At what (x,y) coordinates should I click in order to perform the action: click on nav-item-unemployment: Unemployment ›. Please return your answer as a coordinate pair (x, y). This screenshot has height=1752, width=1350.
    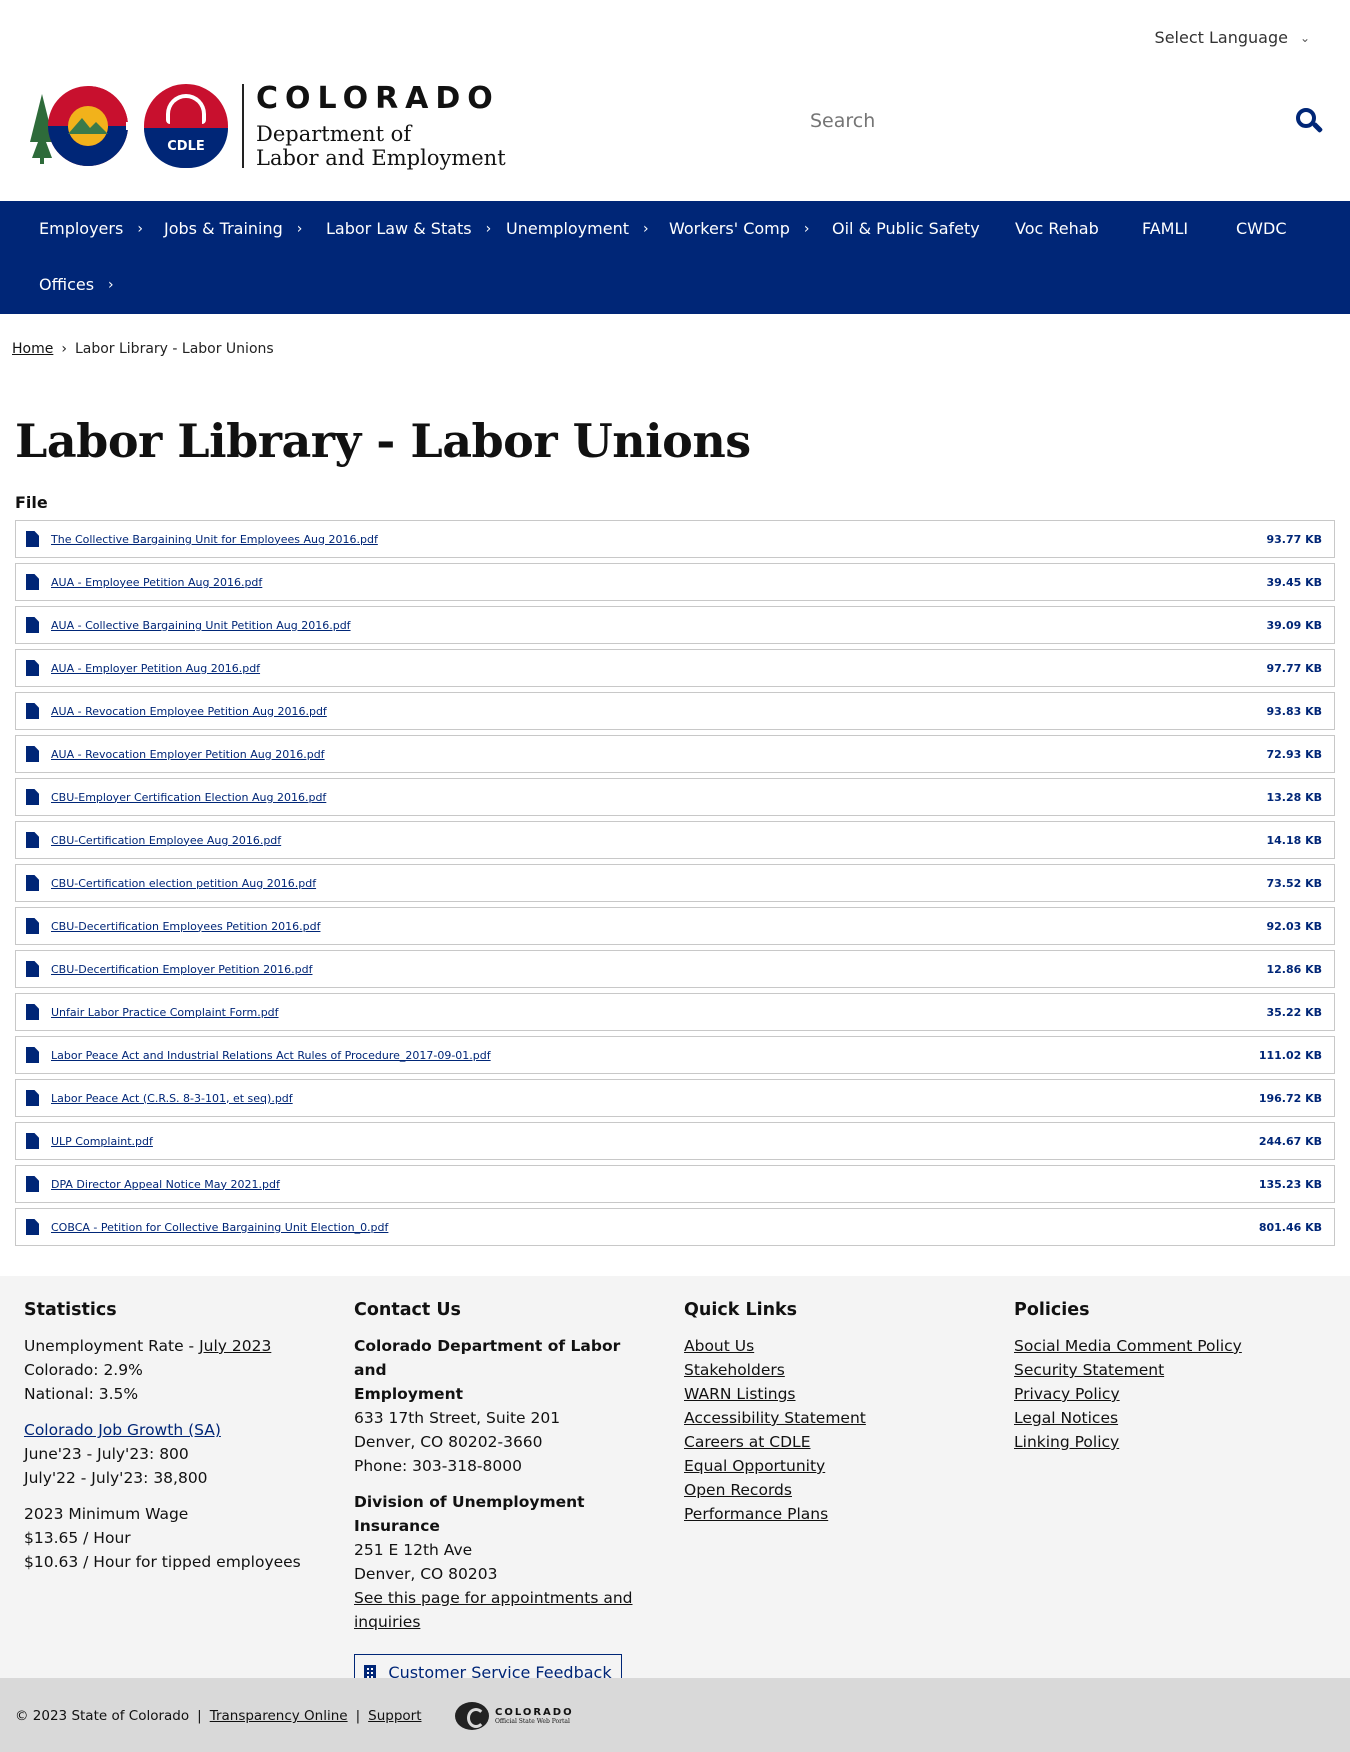
    Looking at the image, I should click on (577, 228).